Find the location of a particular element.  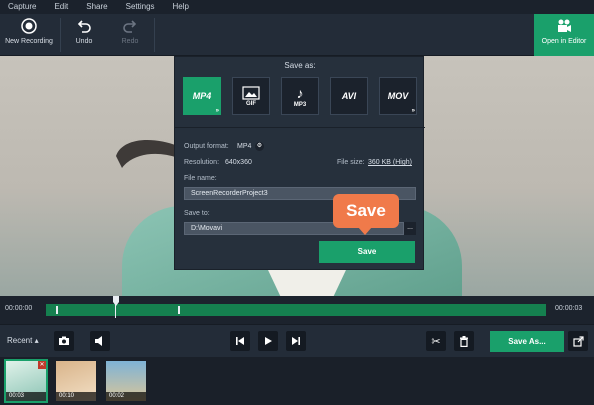

new-recording-button: New Recording is located at coordinates (29, 35).